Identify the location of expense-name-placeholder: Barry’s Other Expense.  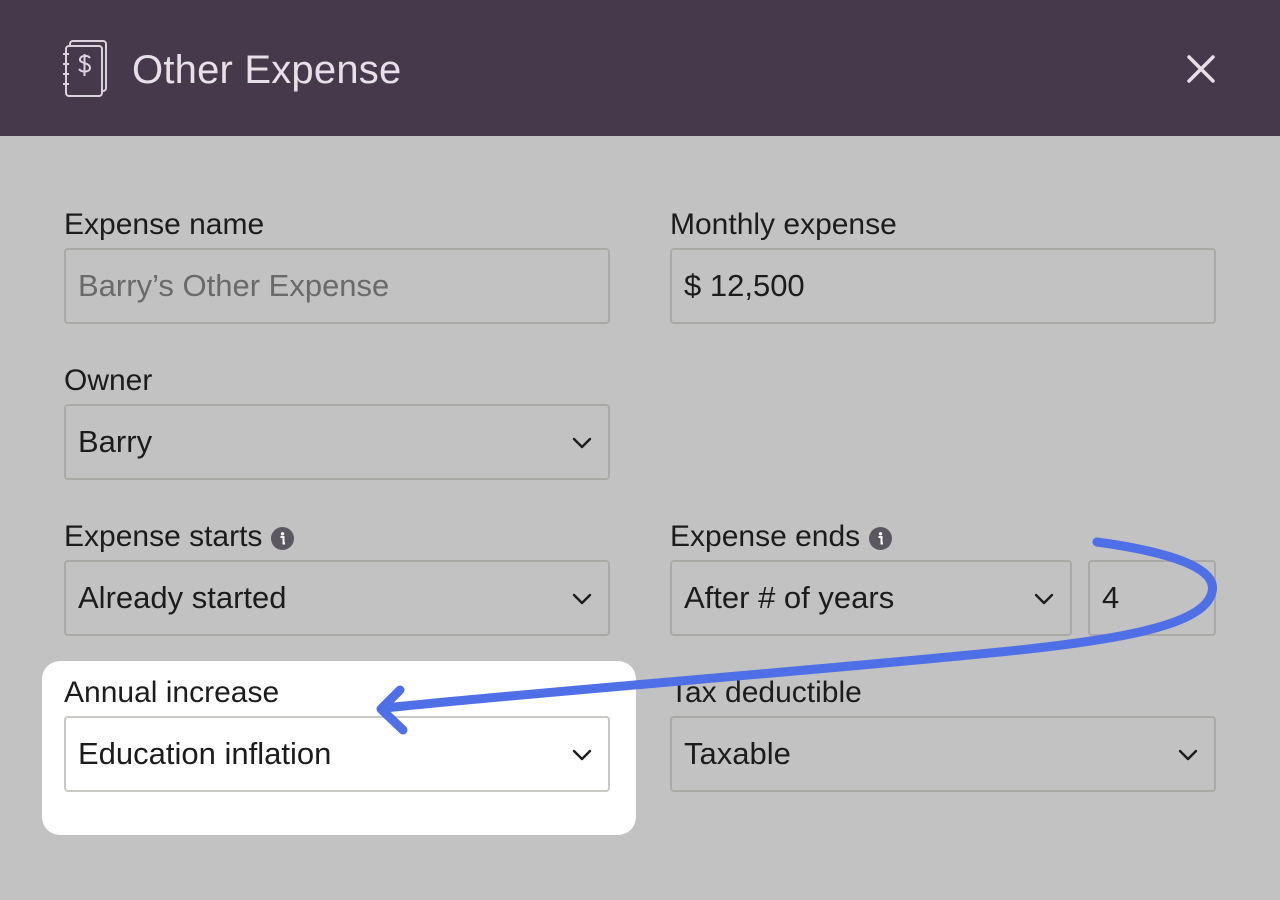
(234, 285).